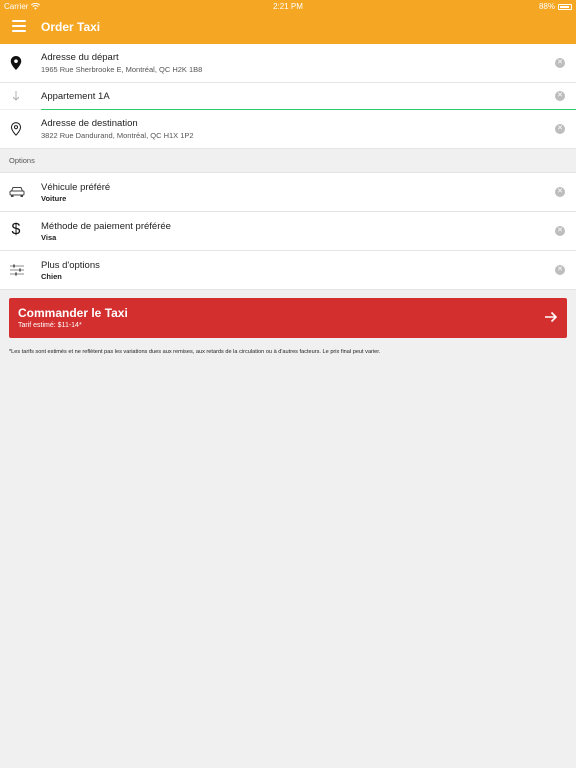 This screenshot has width=576, height=768. What do you see at coordinates (288, 231) in the screenshot?
I see `option-payment-row: $ Méthode de paiement préférée Visa ✕` at bounding box center [288, 231].